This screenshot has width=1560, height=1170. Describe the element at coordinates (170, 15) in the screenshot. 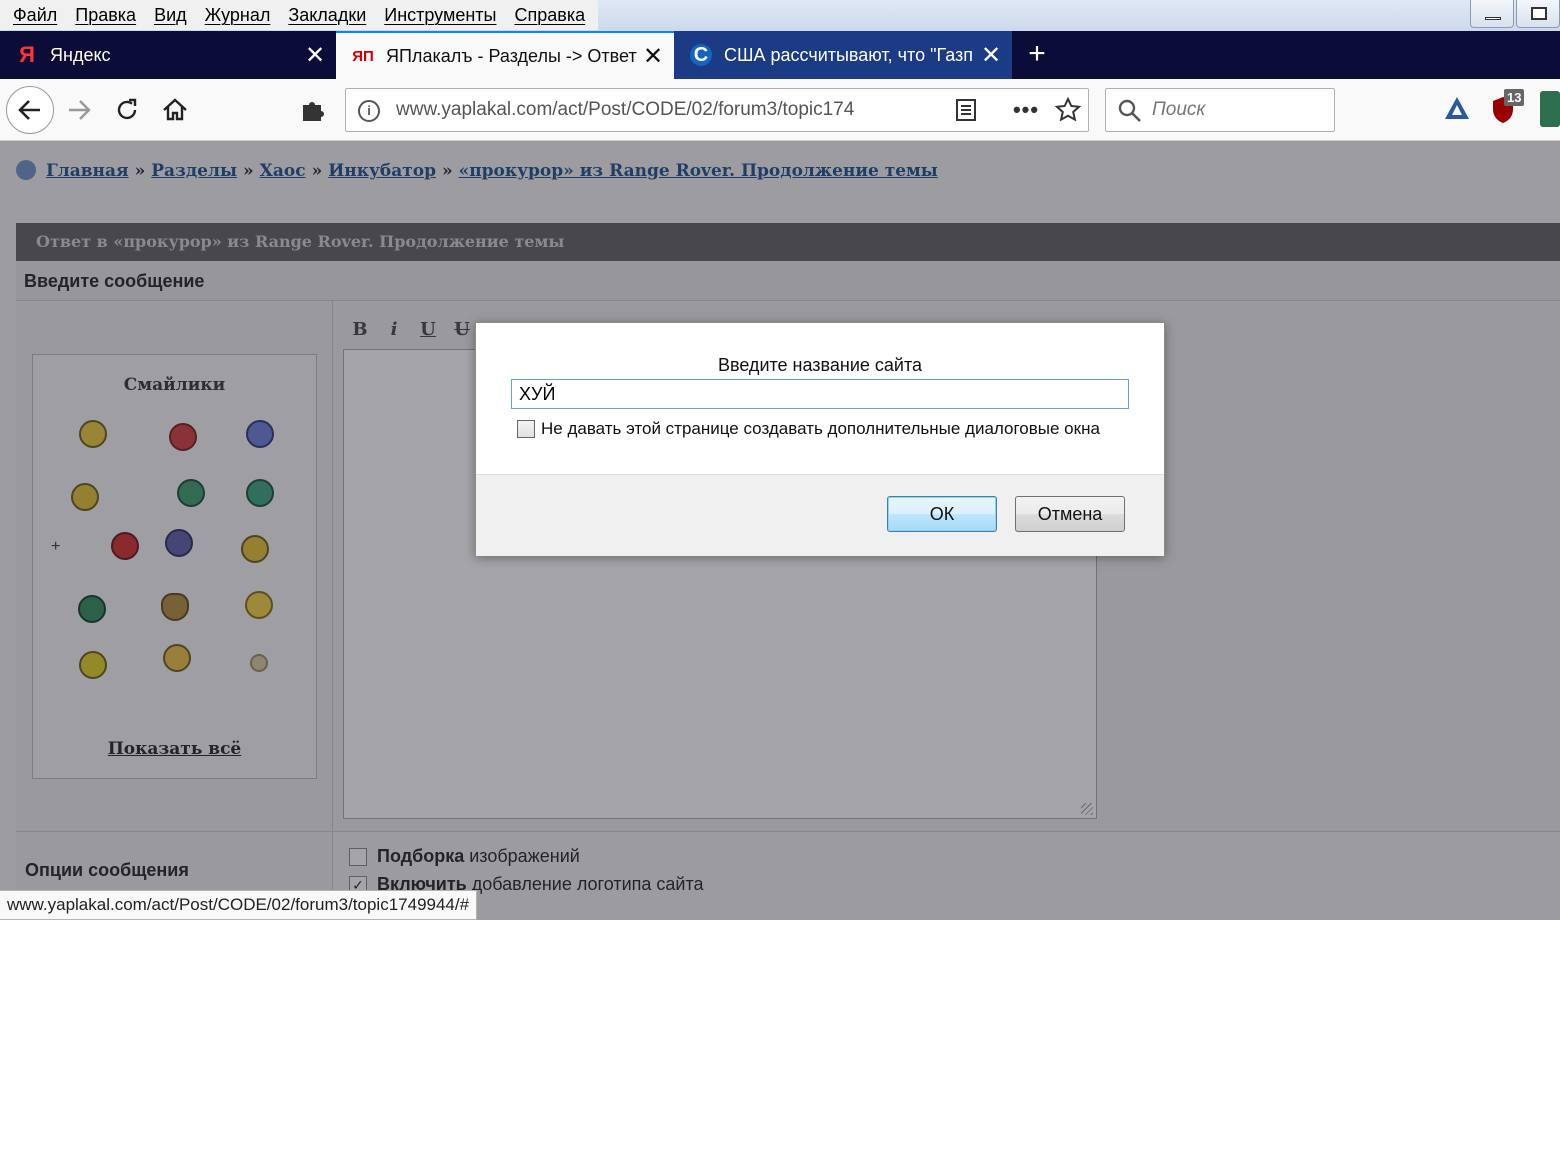

I see `menu-view: Вид` at that location.